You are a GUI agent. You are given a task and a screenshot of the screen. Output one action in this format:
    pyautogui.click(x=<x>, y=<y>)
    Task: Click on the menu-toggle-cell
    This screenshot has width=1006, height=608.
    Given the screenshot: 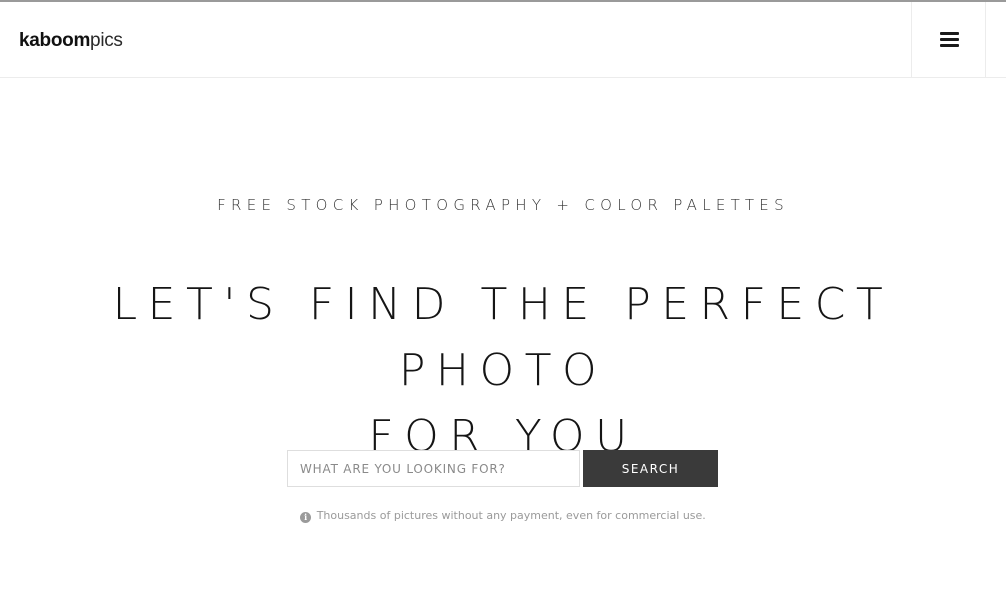 What is the action you would take?
    pyautogui.click(x=948, y=40)
    